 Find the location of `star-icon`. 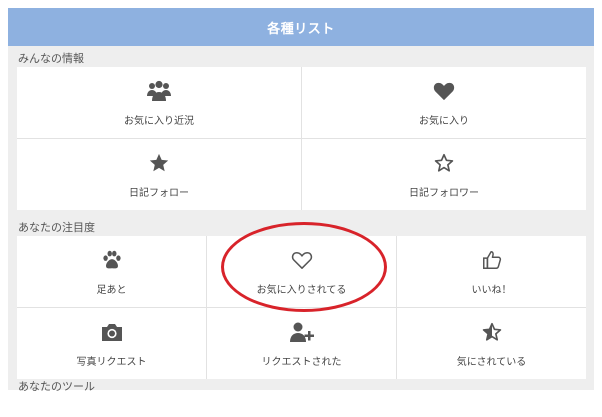

star-icon is located at coordinates (159, 163).